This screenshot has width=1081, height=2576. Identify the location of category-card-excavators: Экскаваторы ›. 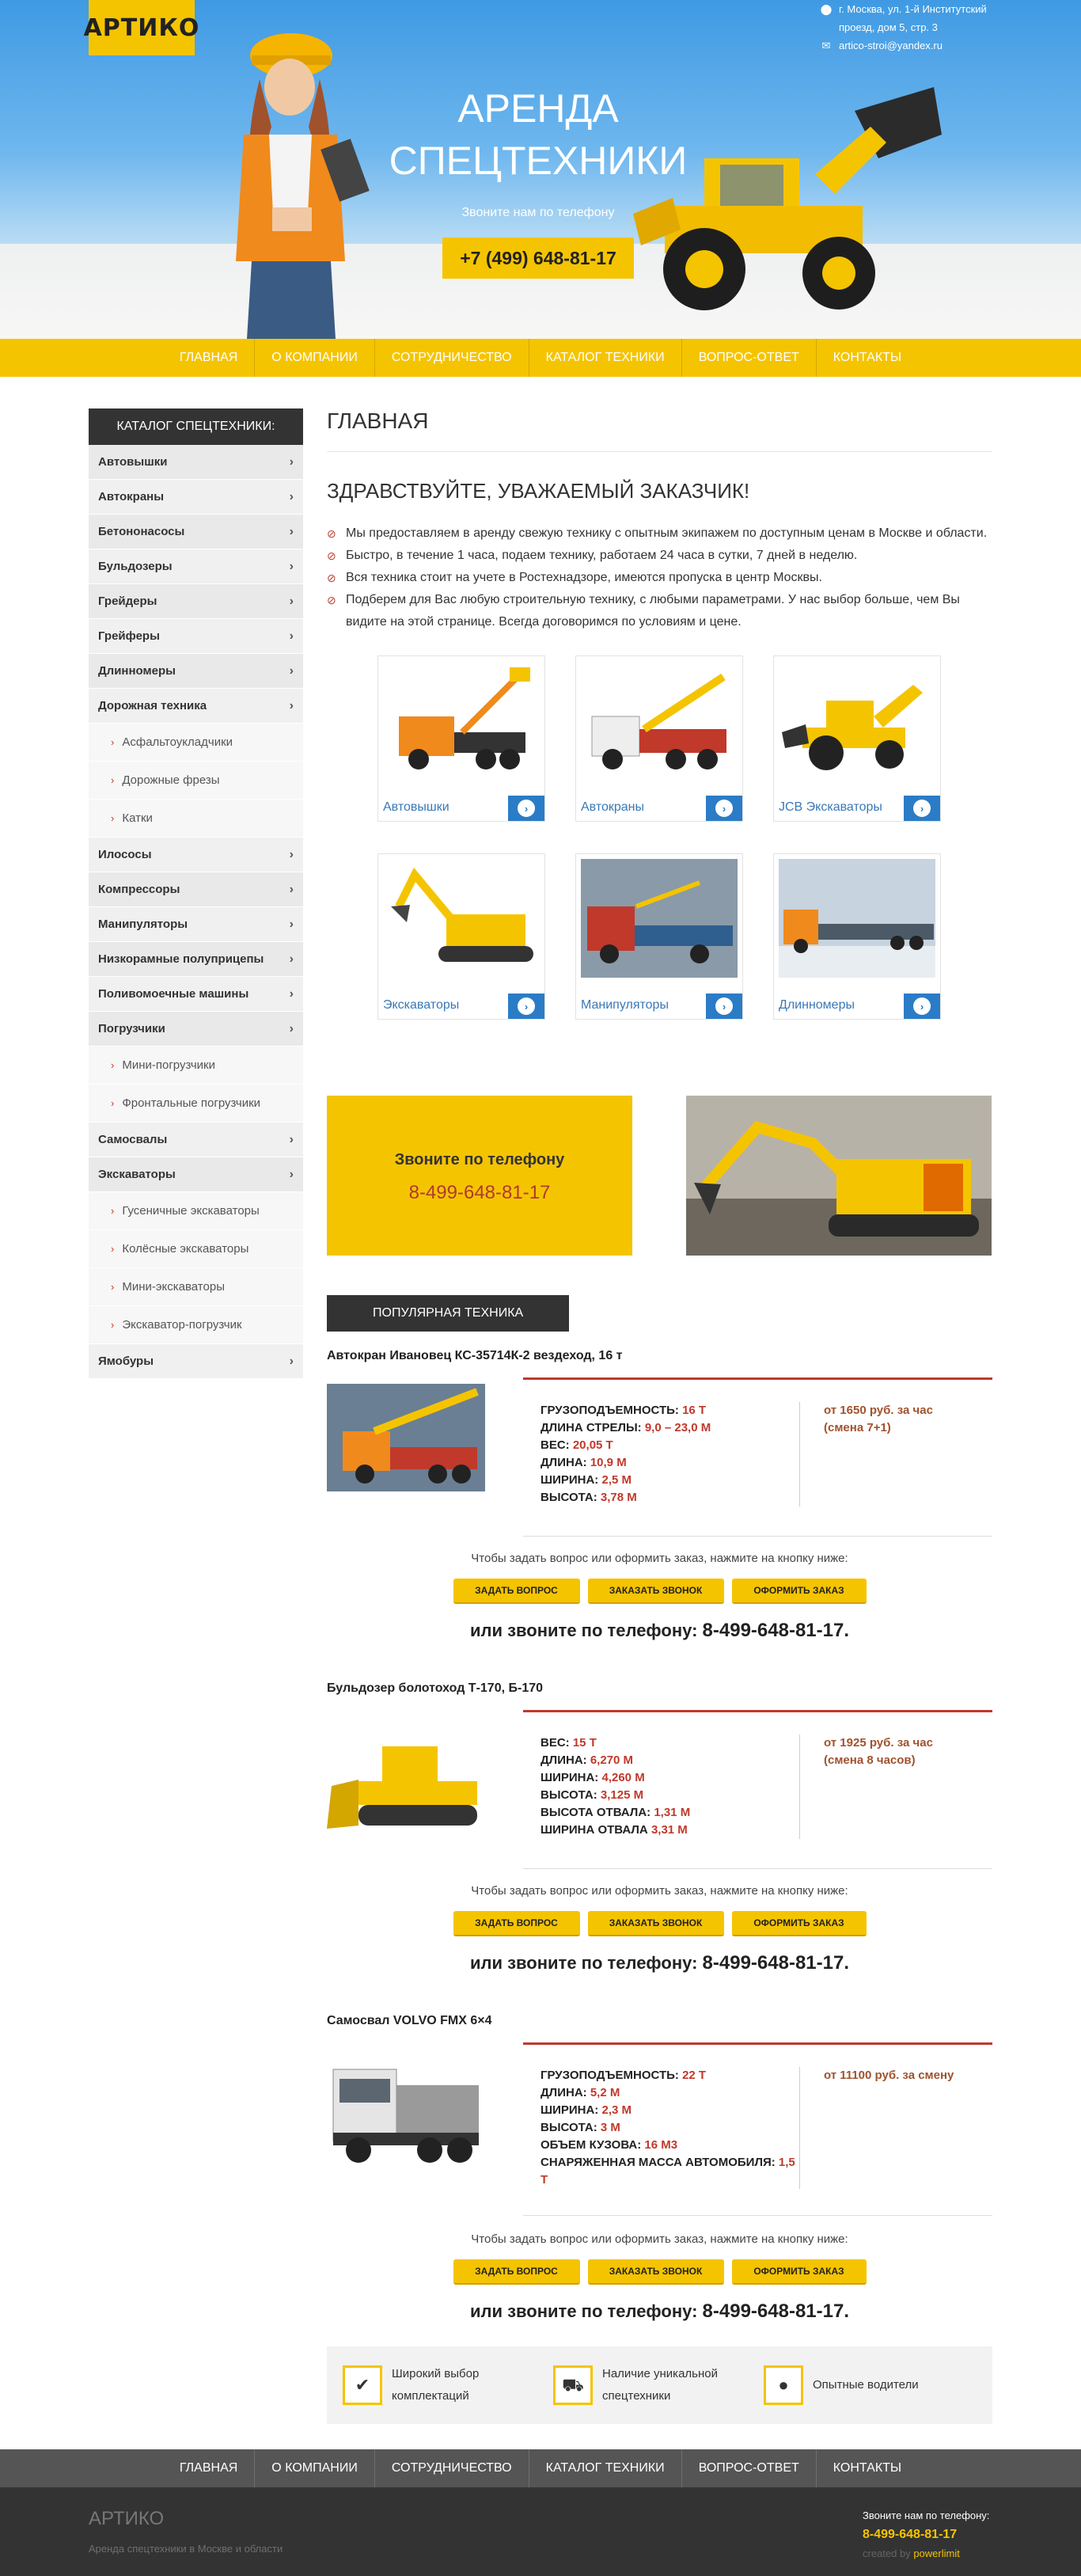
(461, 937).